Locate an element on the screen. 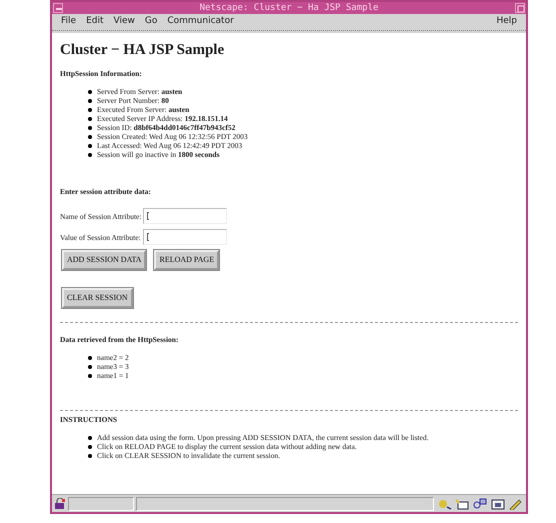  security-lock-icon is located at coordinates (60, 504).